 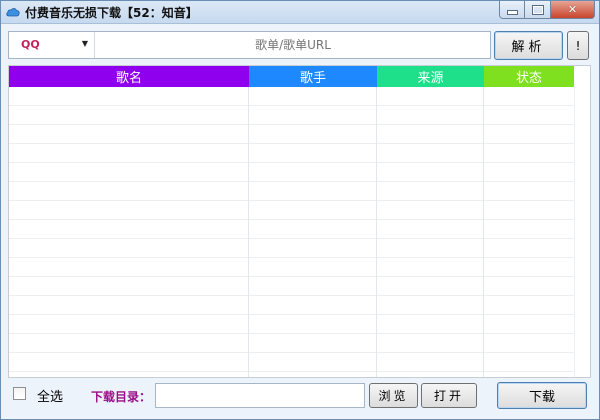 I want to click on window-controls: ✕, so click(x=547, y=10).